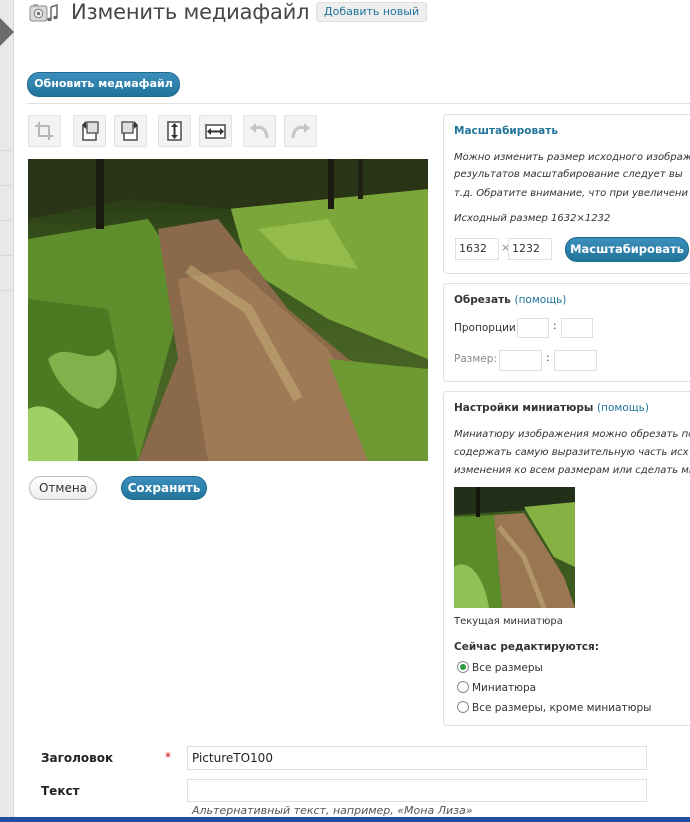  I want to click on radio-label: Все размеры, so click(507, 668).